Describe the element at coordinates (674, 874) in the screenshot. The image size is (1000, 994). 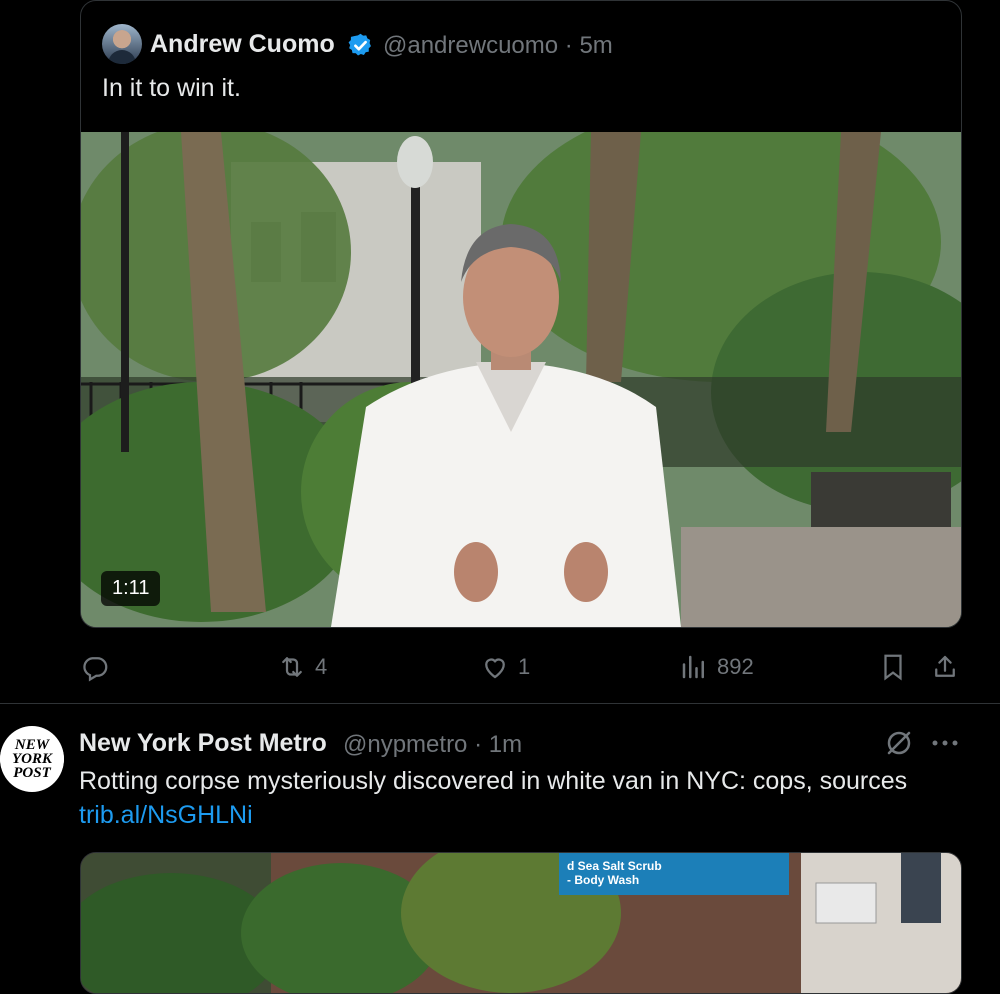
I see `store-sign: d Sea Salt Scrub - Body Wash` at that location.